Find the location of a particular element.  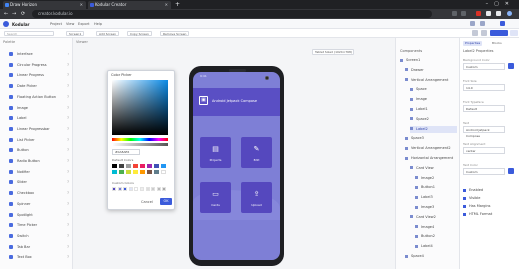

palette-item: Linear Progress? is located at coordinates (40, 75).